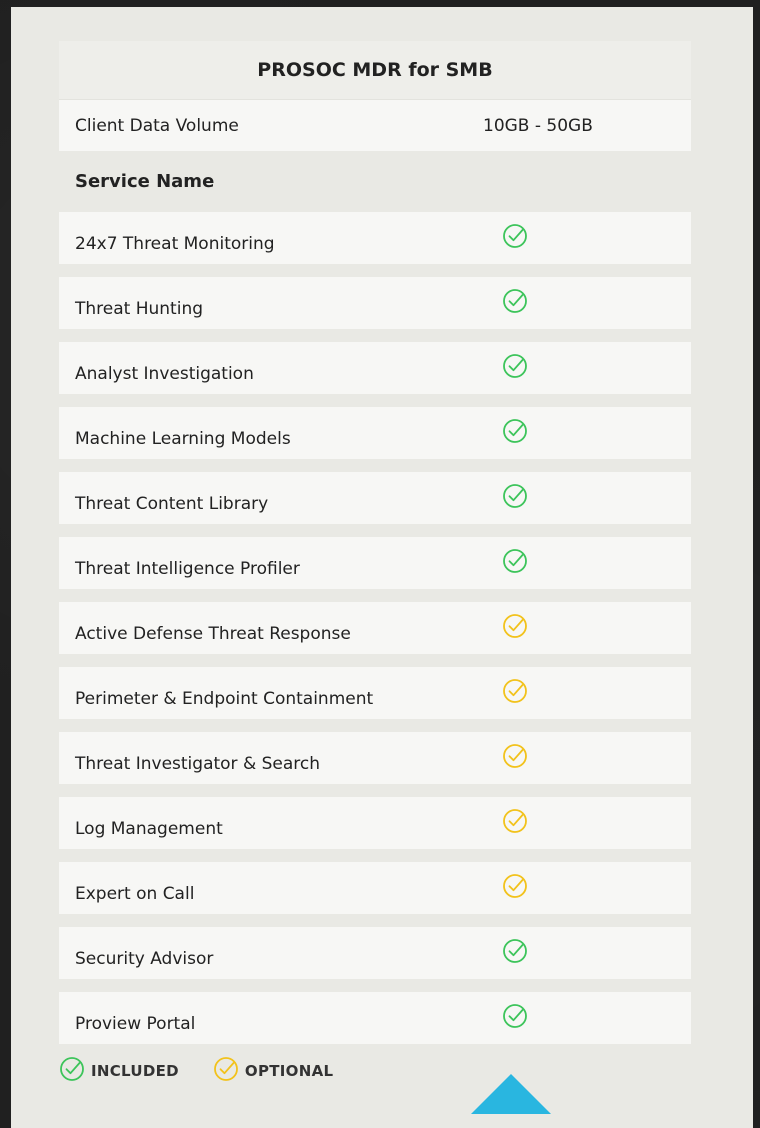 This screenshot has width=760, height=1128. Describe the element at coordinates (164, 374) in the screenshot. I see `service-name: Analyst Investigation` at that location.